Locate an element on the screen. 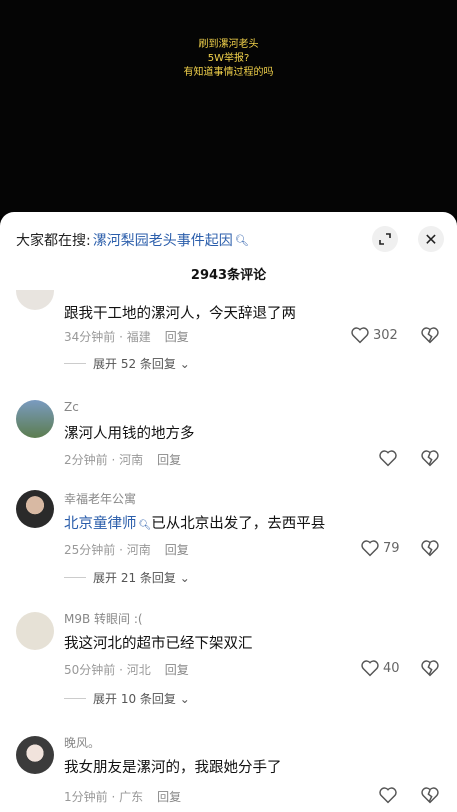 This screenshot has height=812, width=457. comment-user: 晚风。 is located at coordinates (82, 742).